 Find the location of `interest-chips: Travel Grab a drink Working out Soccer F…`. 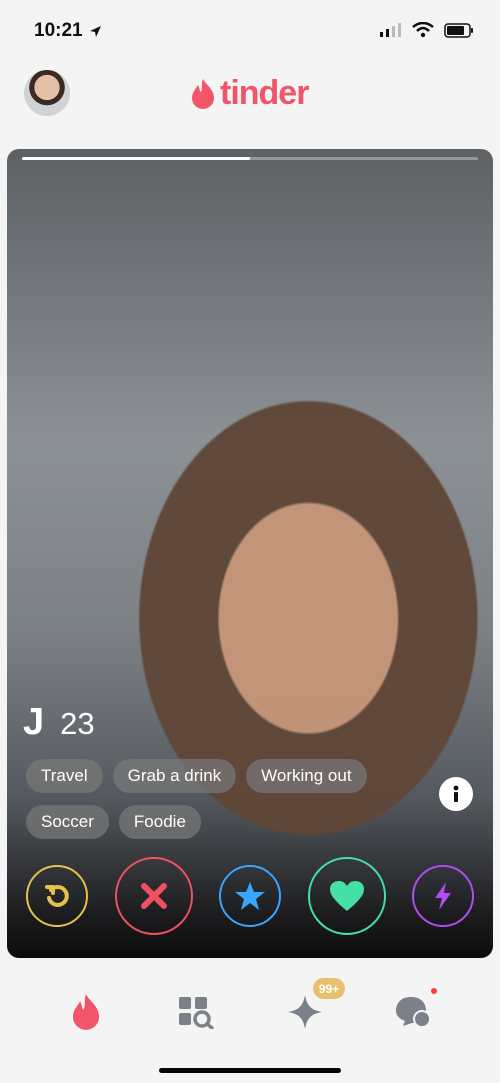

interest-chips: Travel Grab a drink Working out Soccer F… is located at coordinates (221, 799).